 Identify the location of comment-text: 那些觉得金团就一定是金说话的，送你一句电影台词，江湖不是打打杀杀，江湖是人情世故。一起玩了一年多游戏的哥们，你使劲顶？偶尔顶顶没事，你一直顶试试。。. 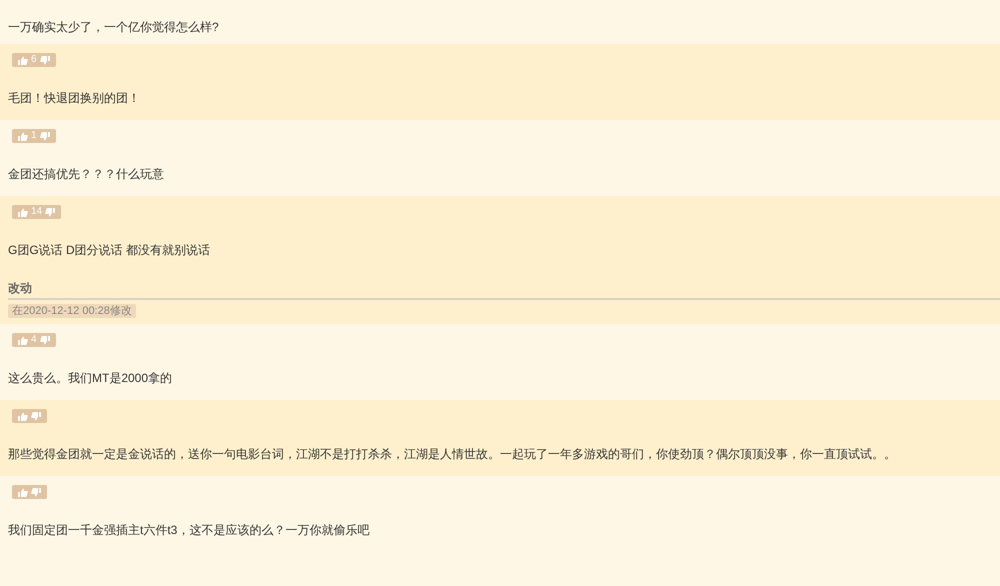
(452, 454).